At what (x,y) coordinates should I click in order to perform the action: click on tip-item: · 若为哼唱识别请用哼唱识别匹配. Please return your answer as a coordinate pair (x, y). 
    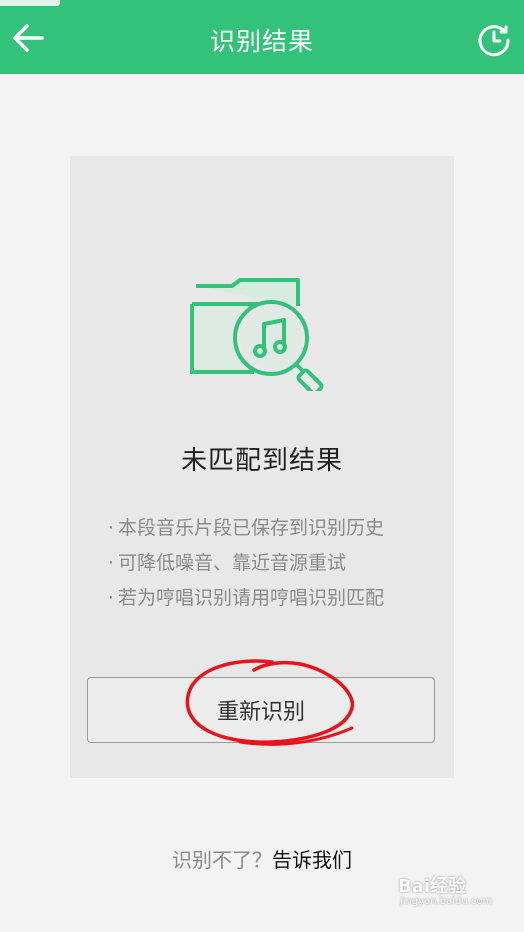
    Looking at the image, I should click on (246, 598).